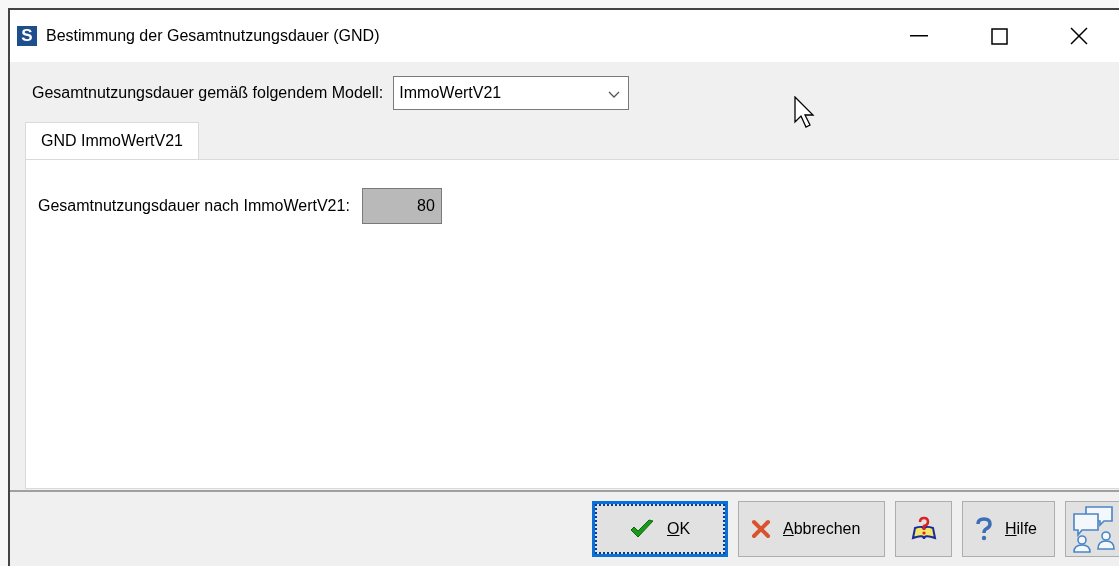 Image resolution: width=1119 pixels, height=566 pixels. Describe the element at coordinates (112, 140) in the screenshot. I see `tab: GND ImmoWertV21` at that location.